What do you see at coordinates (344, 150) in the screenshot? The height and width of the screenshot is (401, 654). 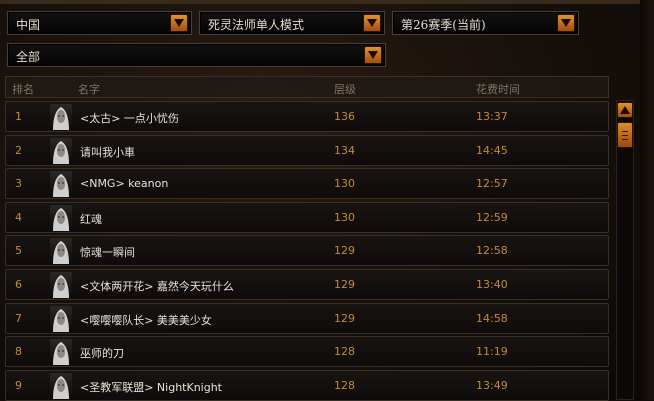 I see `row-level: 134` at bounding box center [344, 150].